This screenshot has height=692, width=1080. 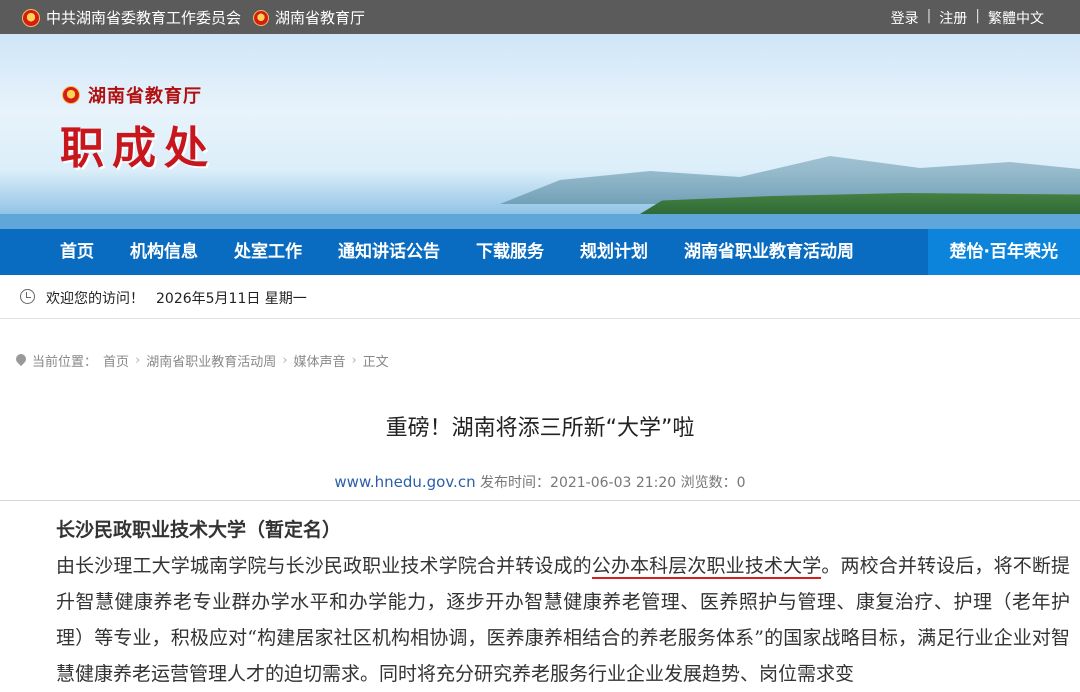 I want to click on org-link-party: 中共湖南省委教育工作委员会, so click(x=143, y=17).